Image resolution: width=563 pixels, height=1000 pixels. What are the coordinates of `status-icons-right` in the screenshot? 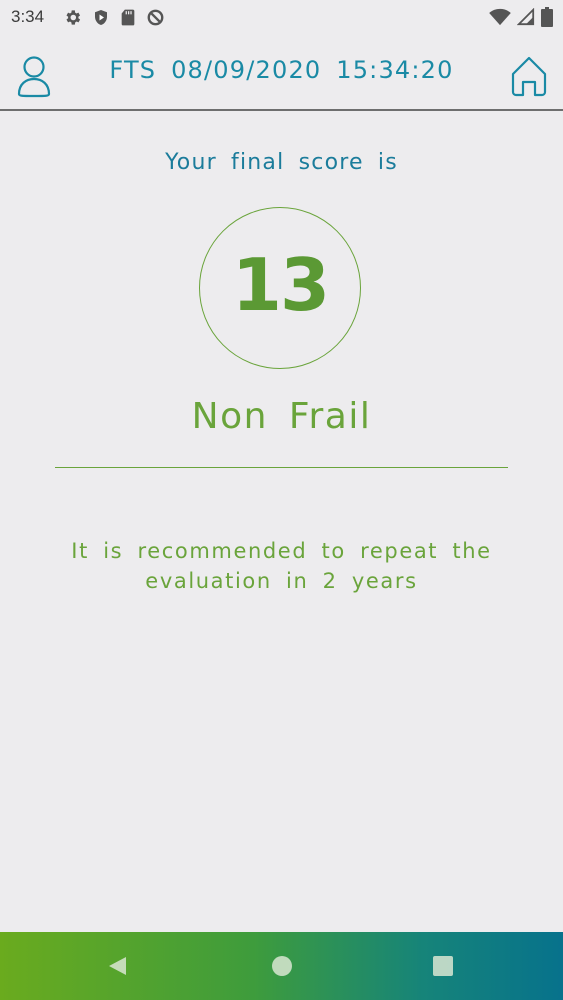 It's located at (521, 17).